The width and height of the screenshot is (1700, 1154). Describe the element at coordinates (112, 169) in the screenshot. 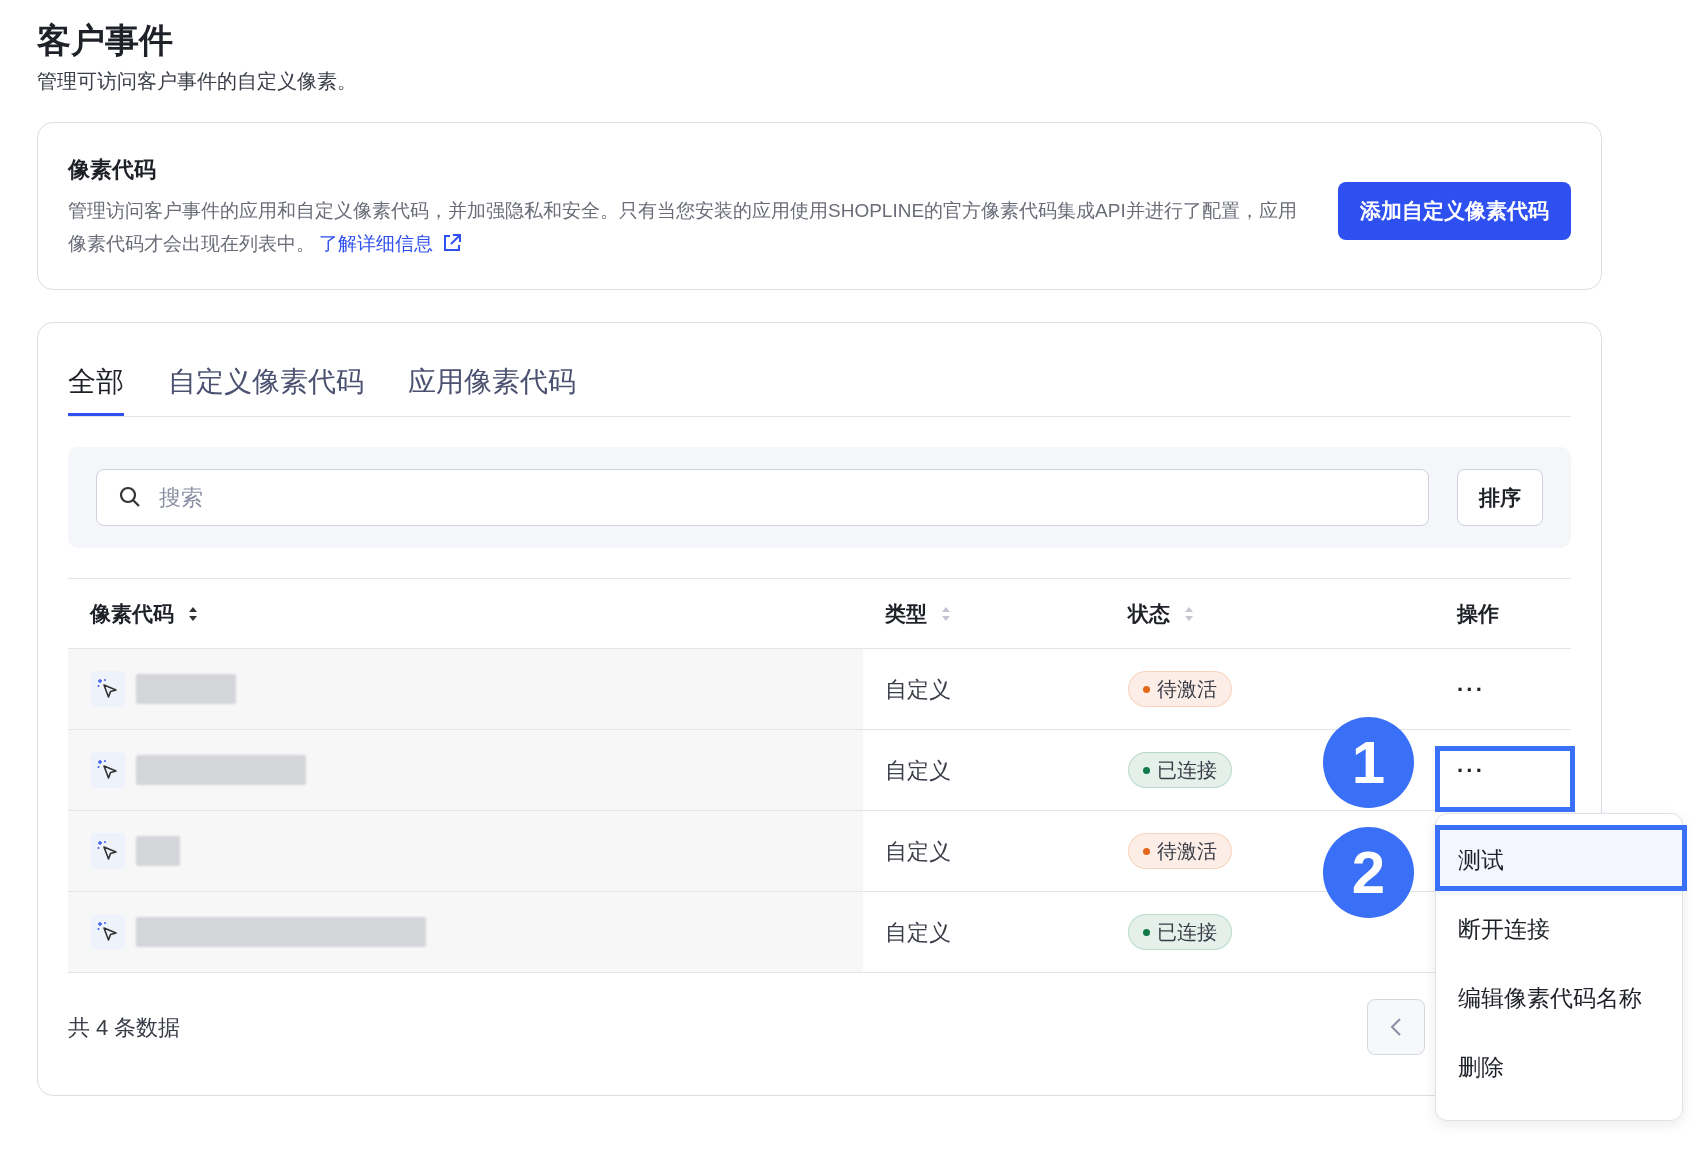

I see `card-title: 像素代码` at that location.